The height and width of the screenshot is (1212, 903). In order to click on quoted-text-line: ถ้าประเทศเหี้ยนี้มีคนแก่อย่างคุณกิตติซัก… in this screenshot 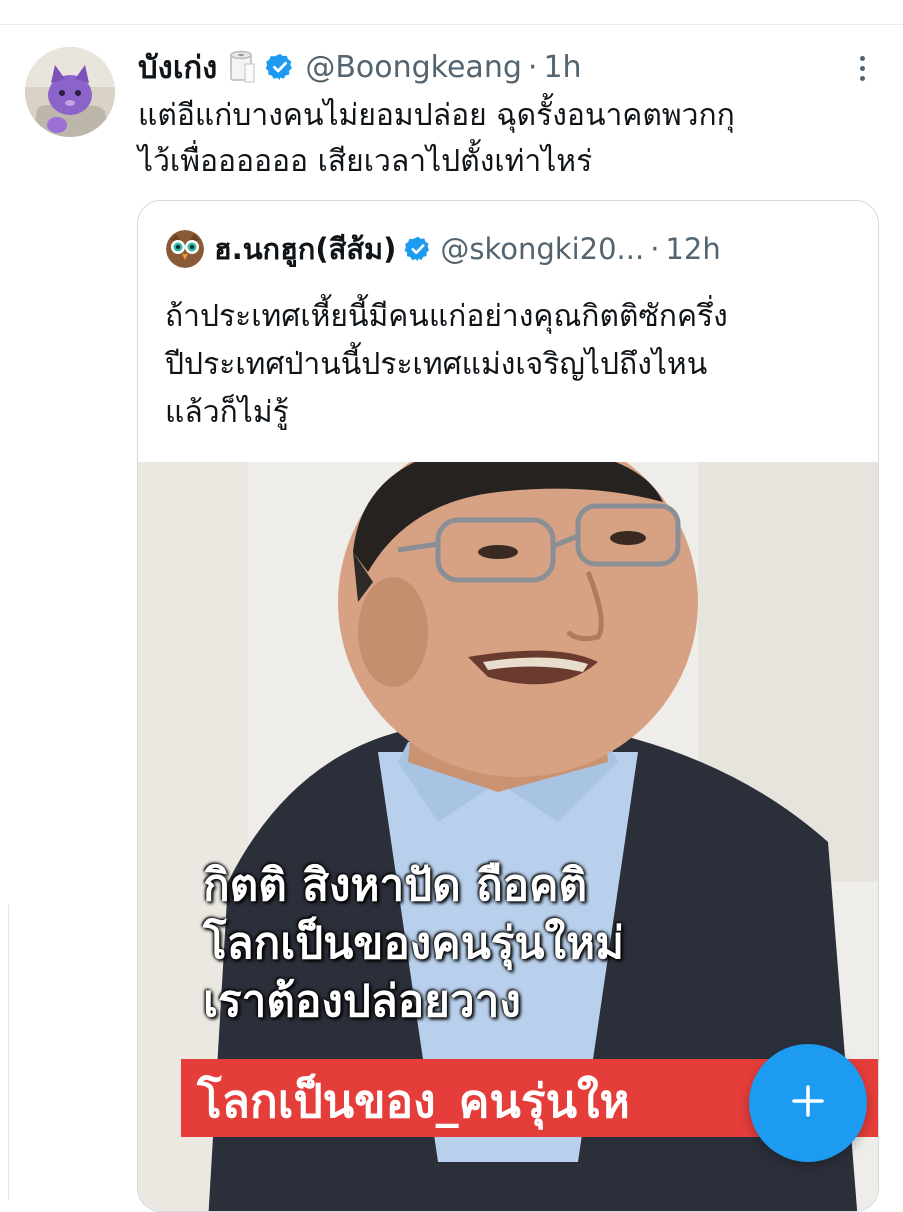, I will do `click(446, 316)`.